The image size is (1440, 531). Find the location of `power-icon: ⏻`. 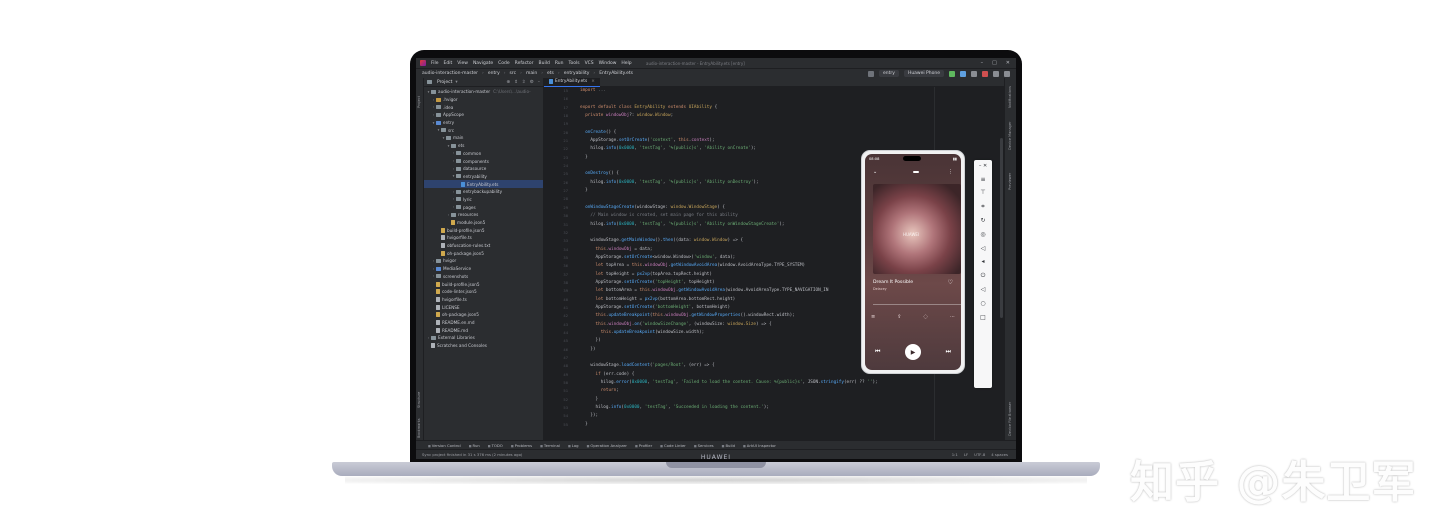

power-icon: ⏻ is located at coordinates (983, 276).